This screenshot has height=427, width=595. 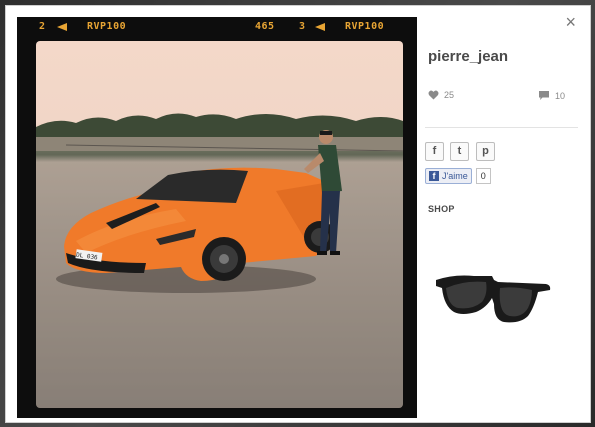 I want to click on likes-count: 25, so click(x=449, y=95).